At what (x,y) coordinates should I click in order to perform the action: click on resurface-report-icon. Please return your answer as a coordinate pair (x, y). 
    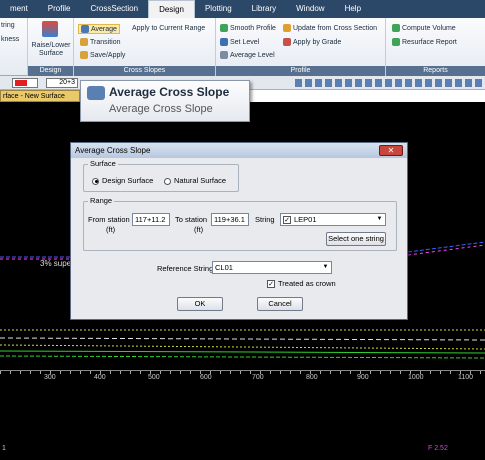
    Looking at the image, I should click on (396, 42).